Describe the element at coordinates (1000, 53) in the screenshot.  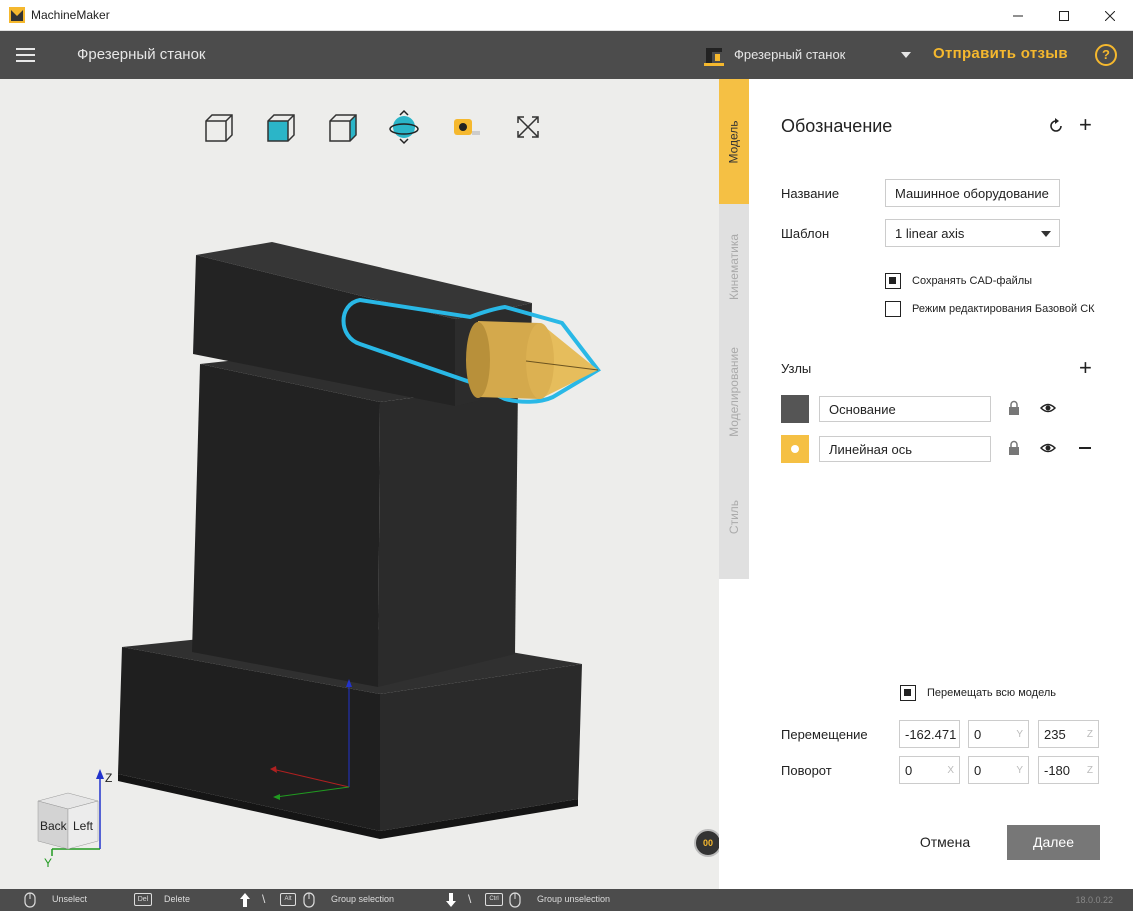
I see `feedback-link: Отправить отзыв` at that location.